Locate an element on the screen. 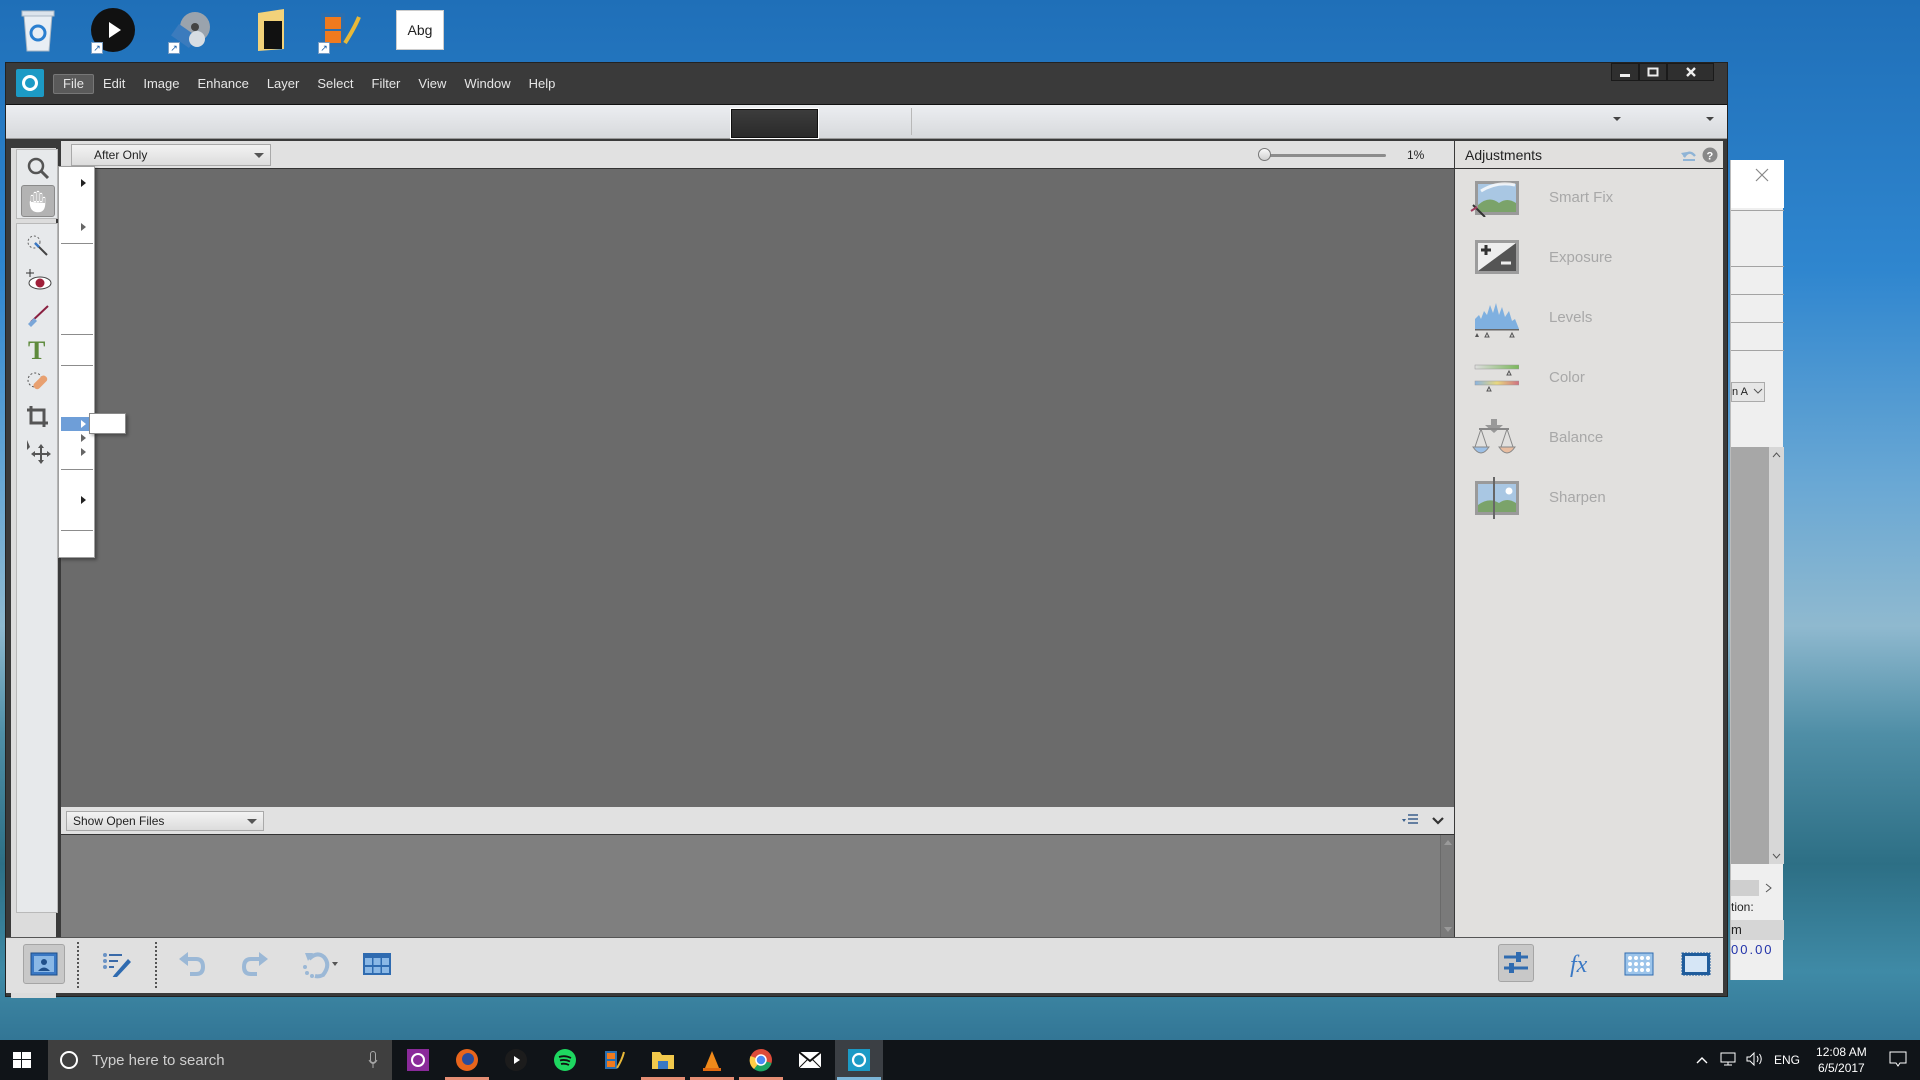 Image resolution: width=1920 pixels, height=1080 pixels. media-player-icon: ↗ is located at coordinates (190, 30).